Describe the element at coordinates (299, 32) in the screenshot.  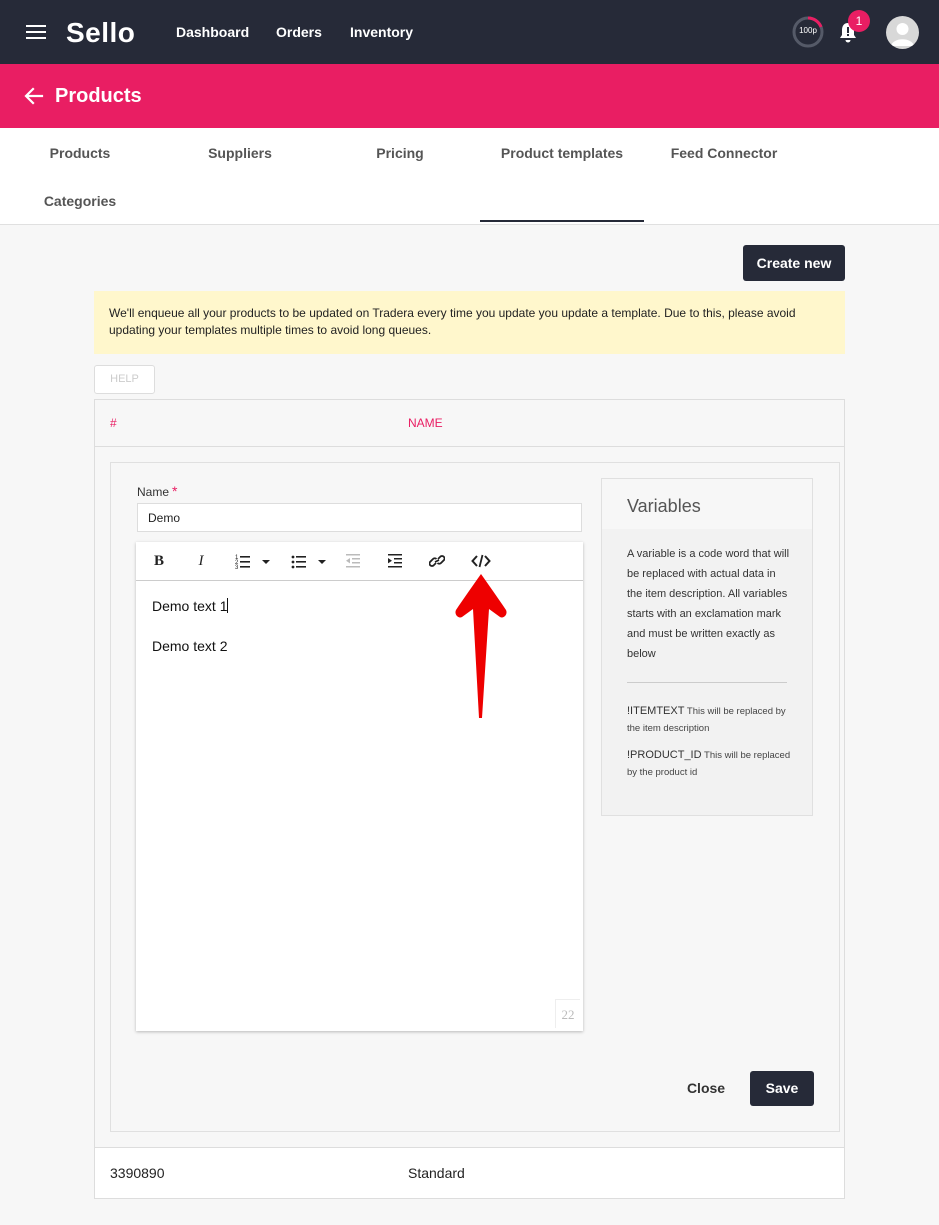
I see `nav-orders: Orders` at that location.